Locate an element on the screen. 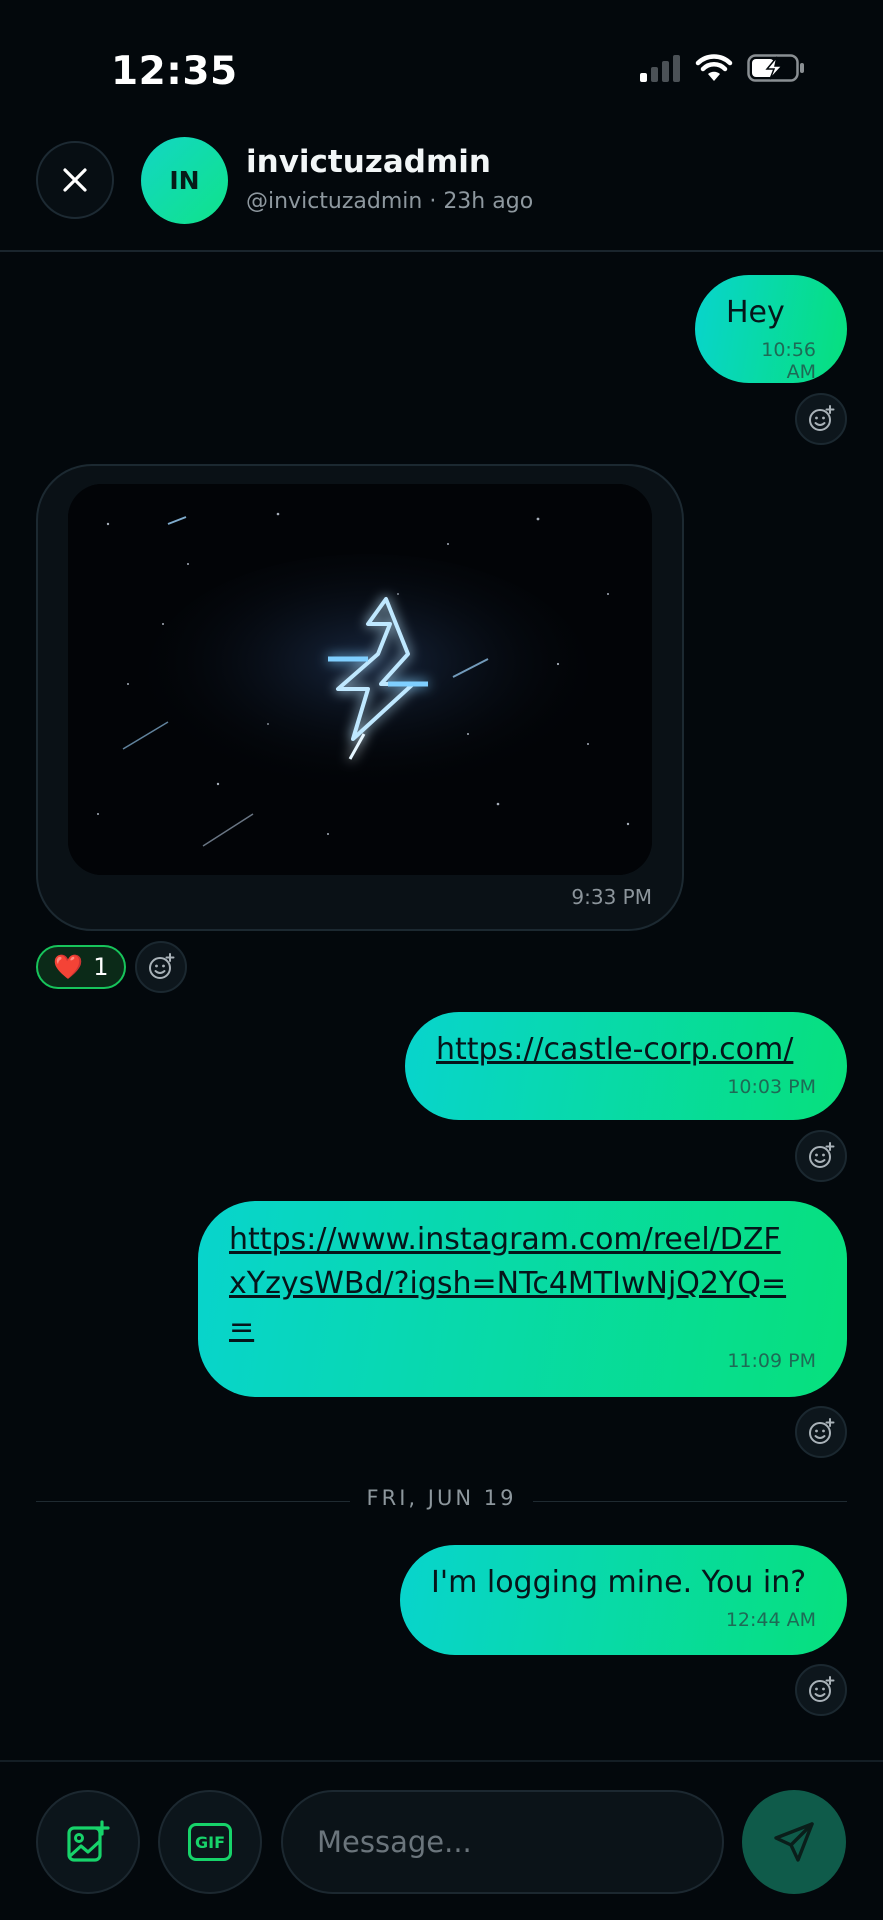  message-link: https://castle-corp.com/ is located at coordinates (626, 1050).